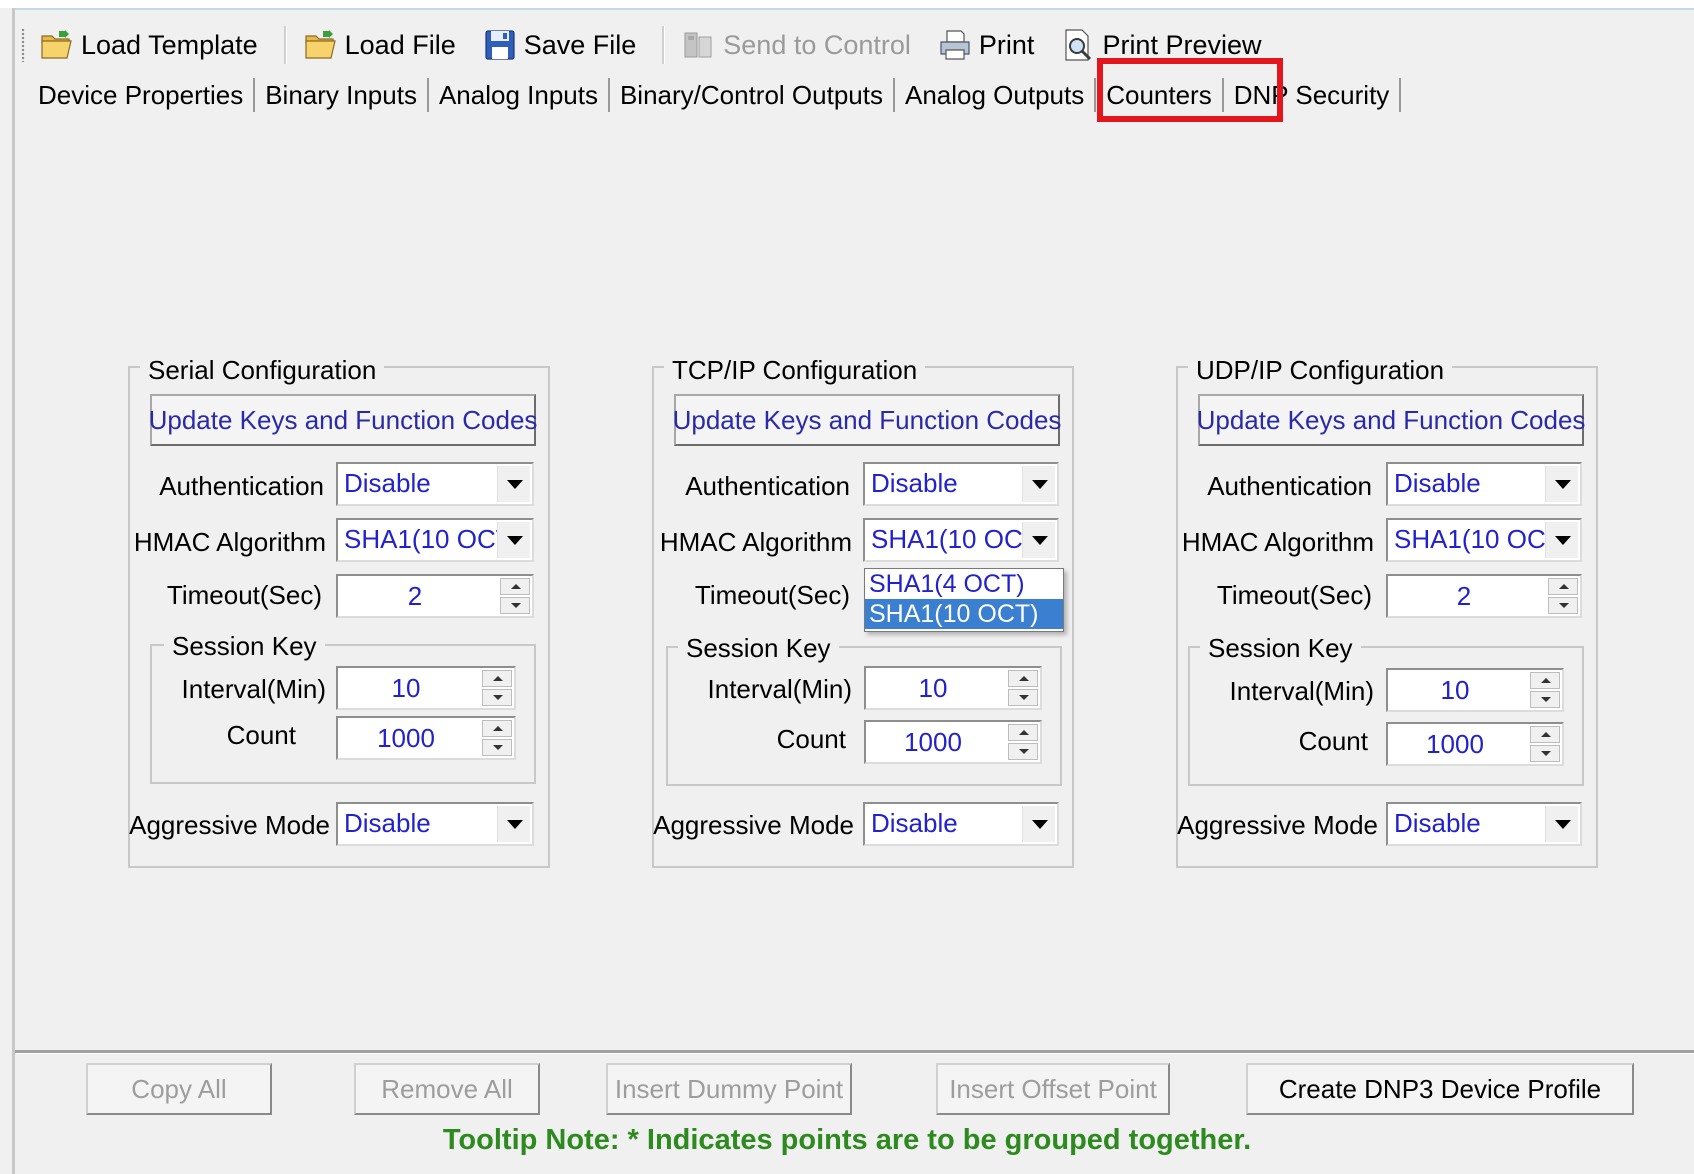 This screenshot has height=1174, width=1694. What do you see at coordinates (1280, 648) in the screenshot?
I see `udpip-session-key-title: Session Key` at bounding box center [1280, 648].